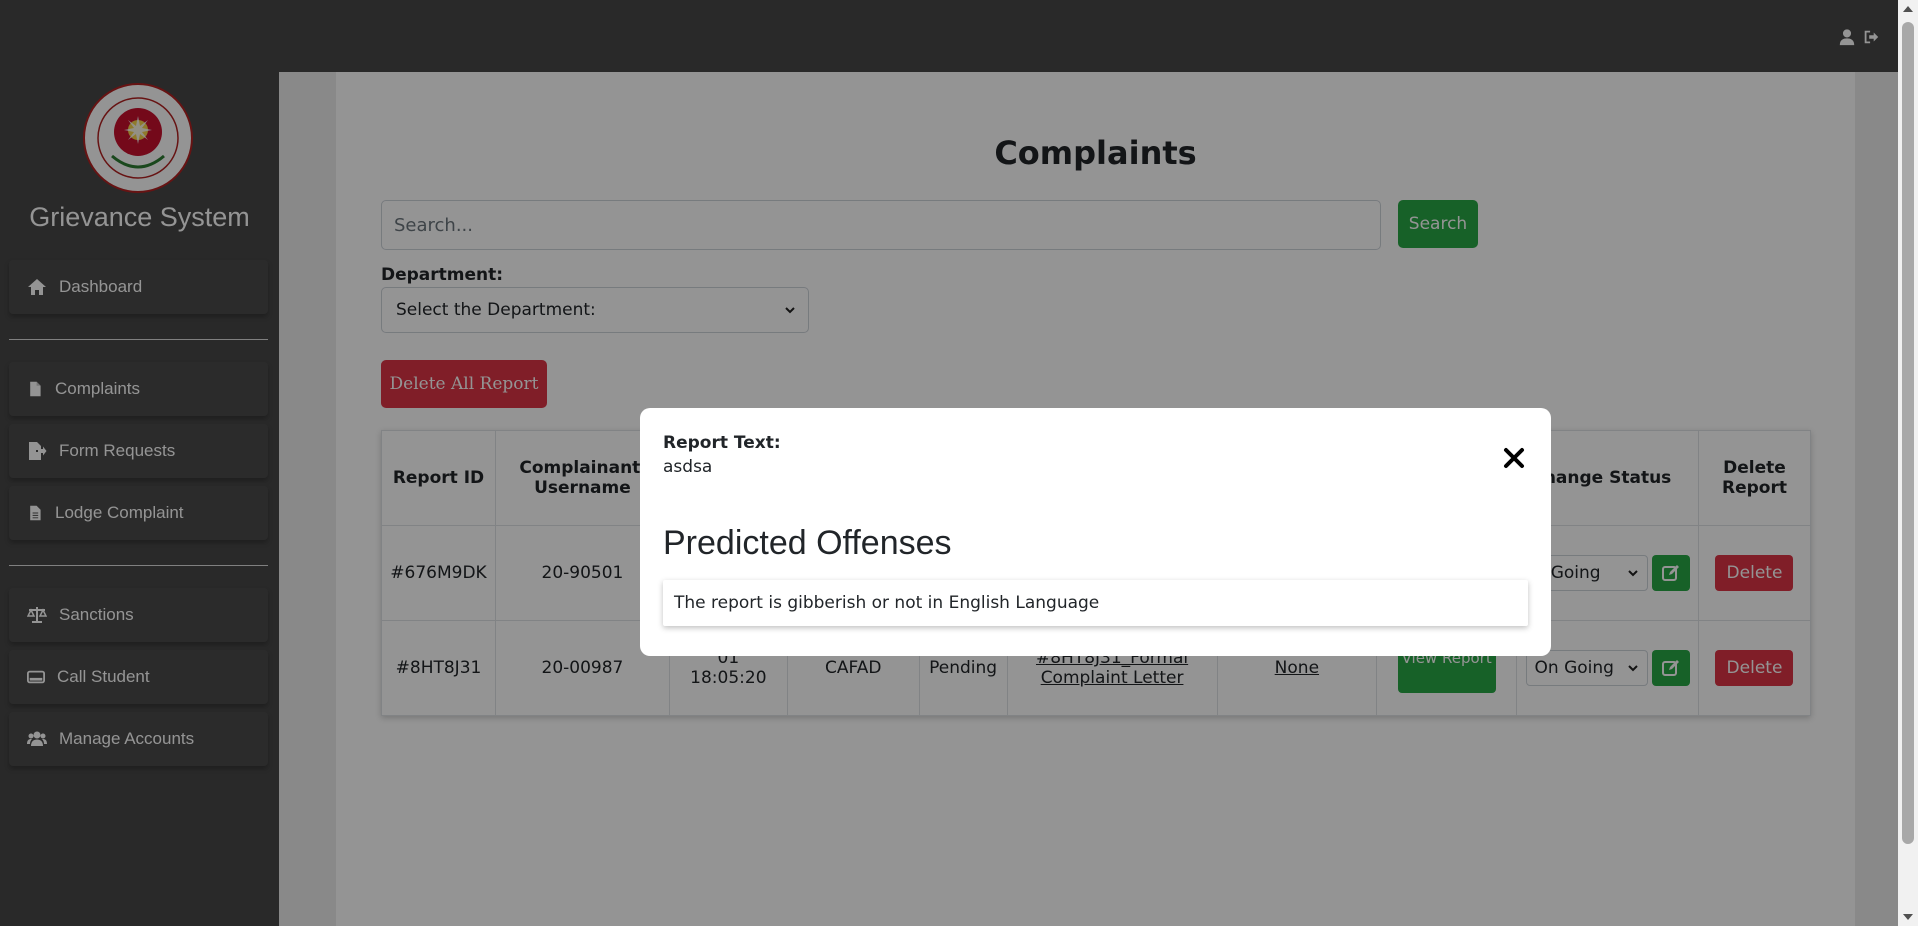 This screenshot has width=1918, height=926. I want to click on report-text-value: asdsa, so click(688, 467).